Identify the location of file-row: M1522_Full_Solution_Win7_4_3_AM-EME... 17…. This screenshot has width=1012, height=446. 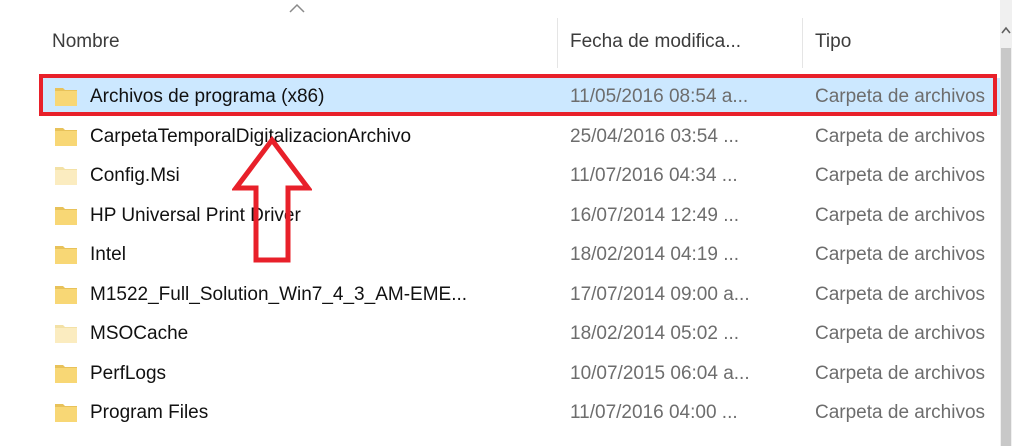
(520, 294).